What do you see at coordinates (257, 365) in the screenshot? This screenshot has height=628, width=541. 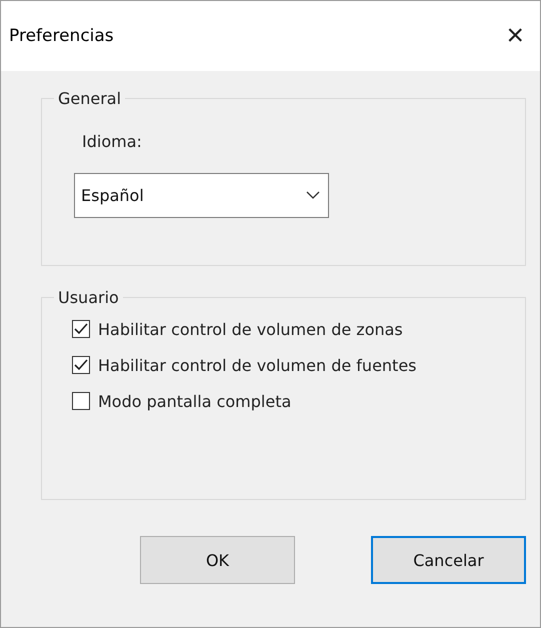 I see `checkbox-label: Habilitar control de volumen de fuentes` at bounding box center [257, 365].